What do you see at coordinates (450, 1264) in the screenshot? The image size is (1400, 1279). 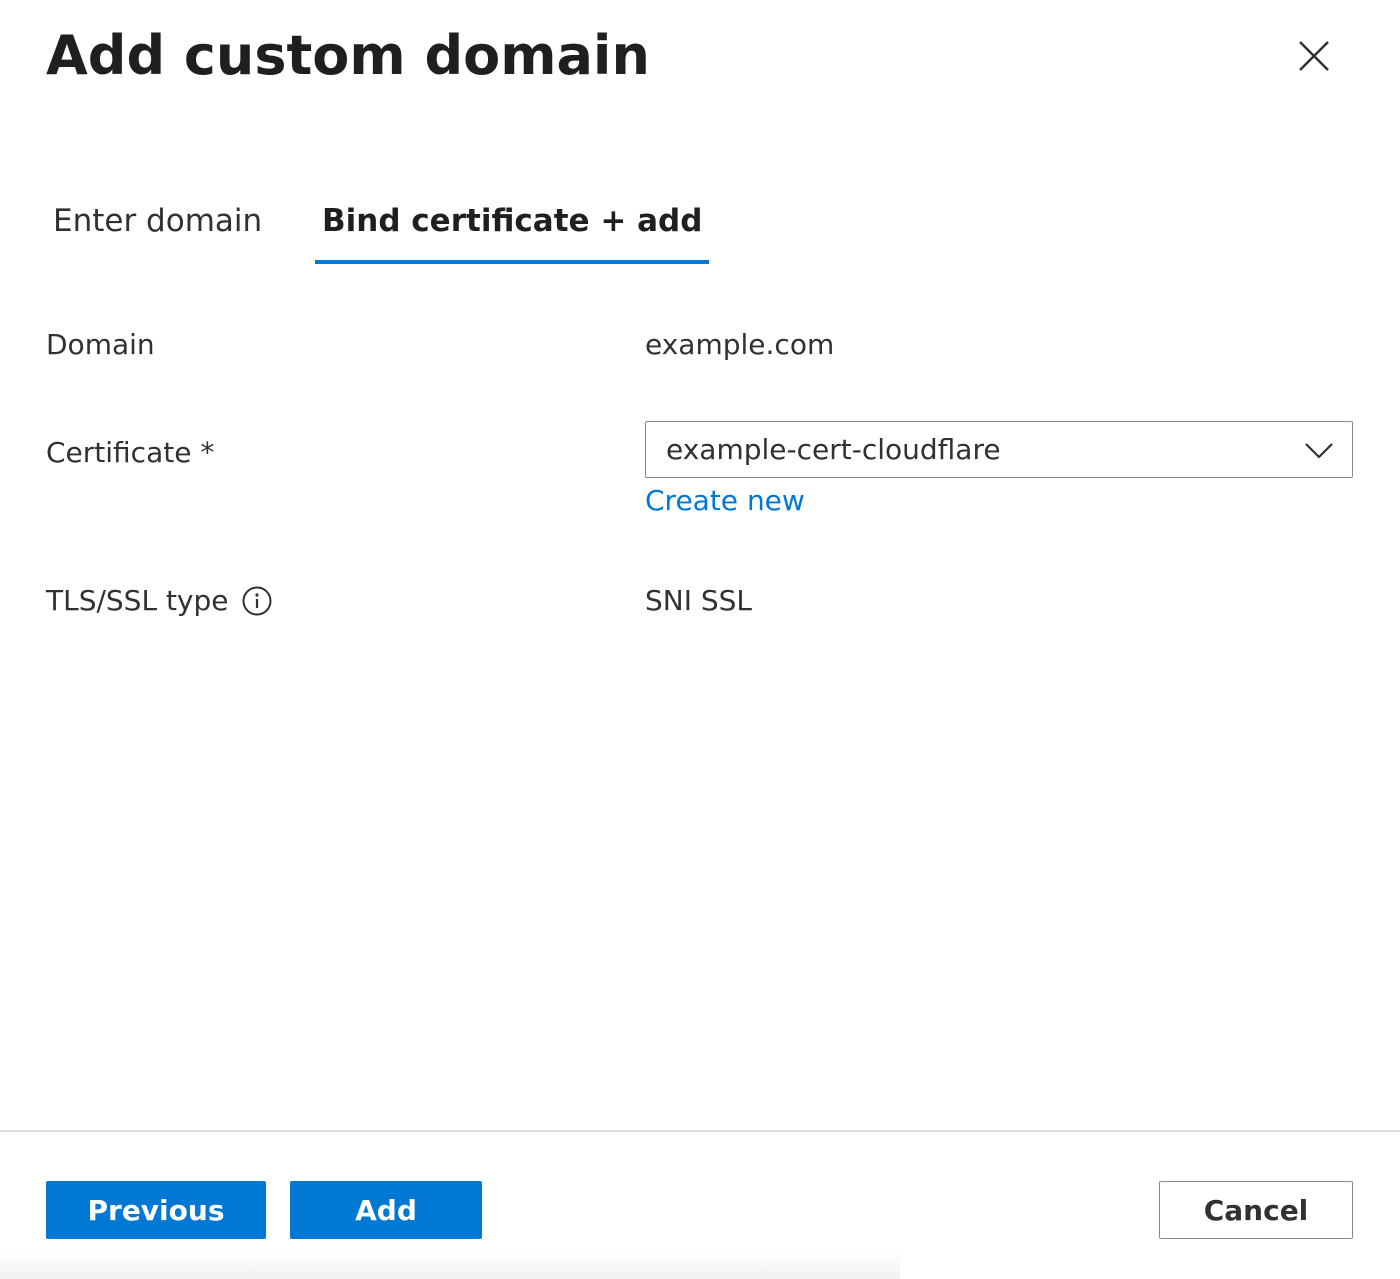 I see `bottom-shadow` at bounding box center [450, 1264].